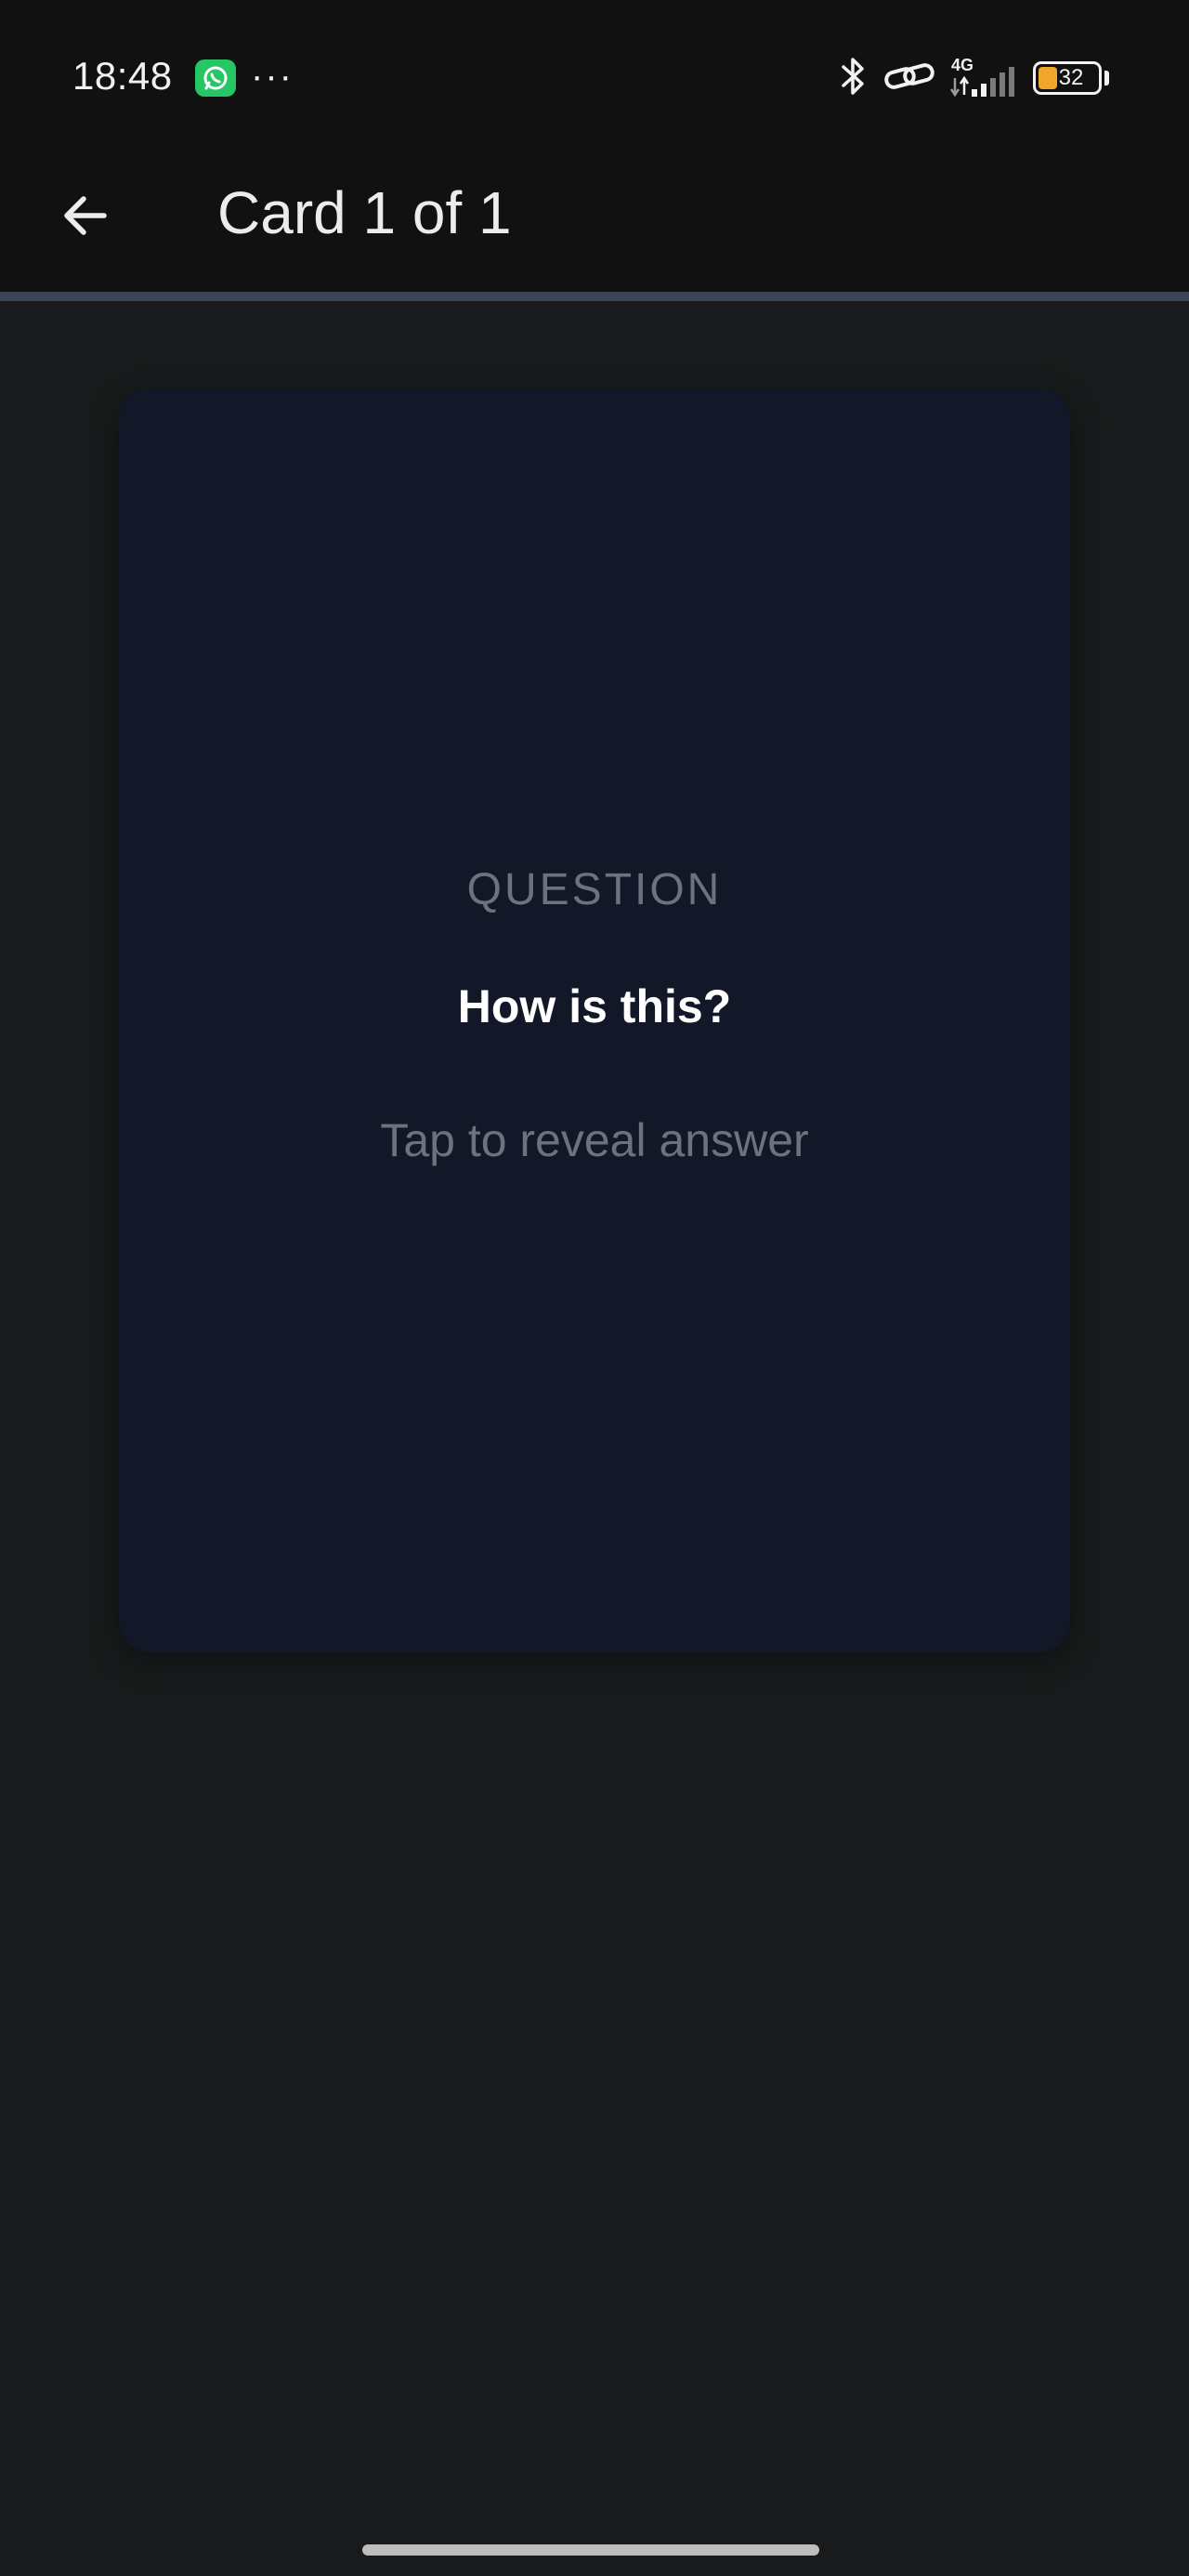 The width and height of the screenshot is (1189, 2576). I want to click on arrow-left-icon, so click(85, 215).